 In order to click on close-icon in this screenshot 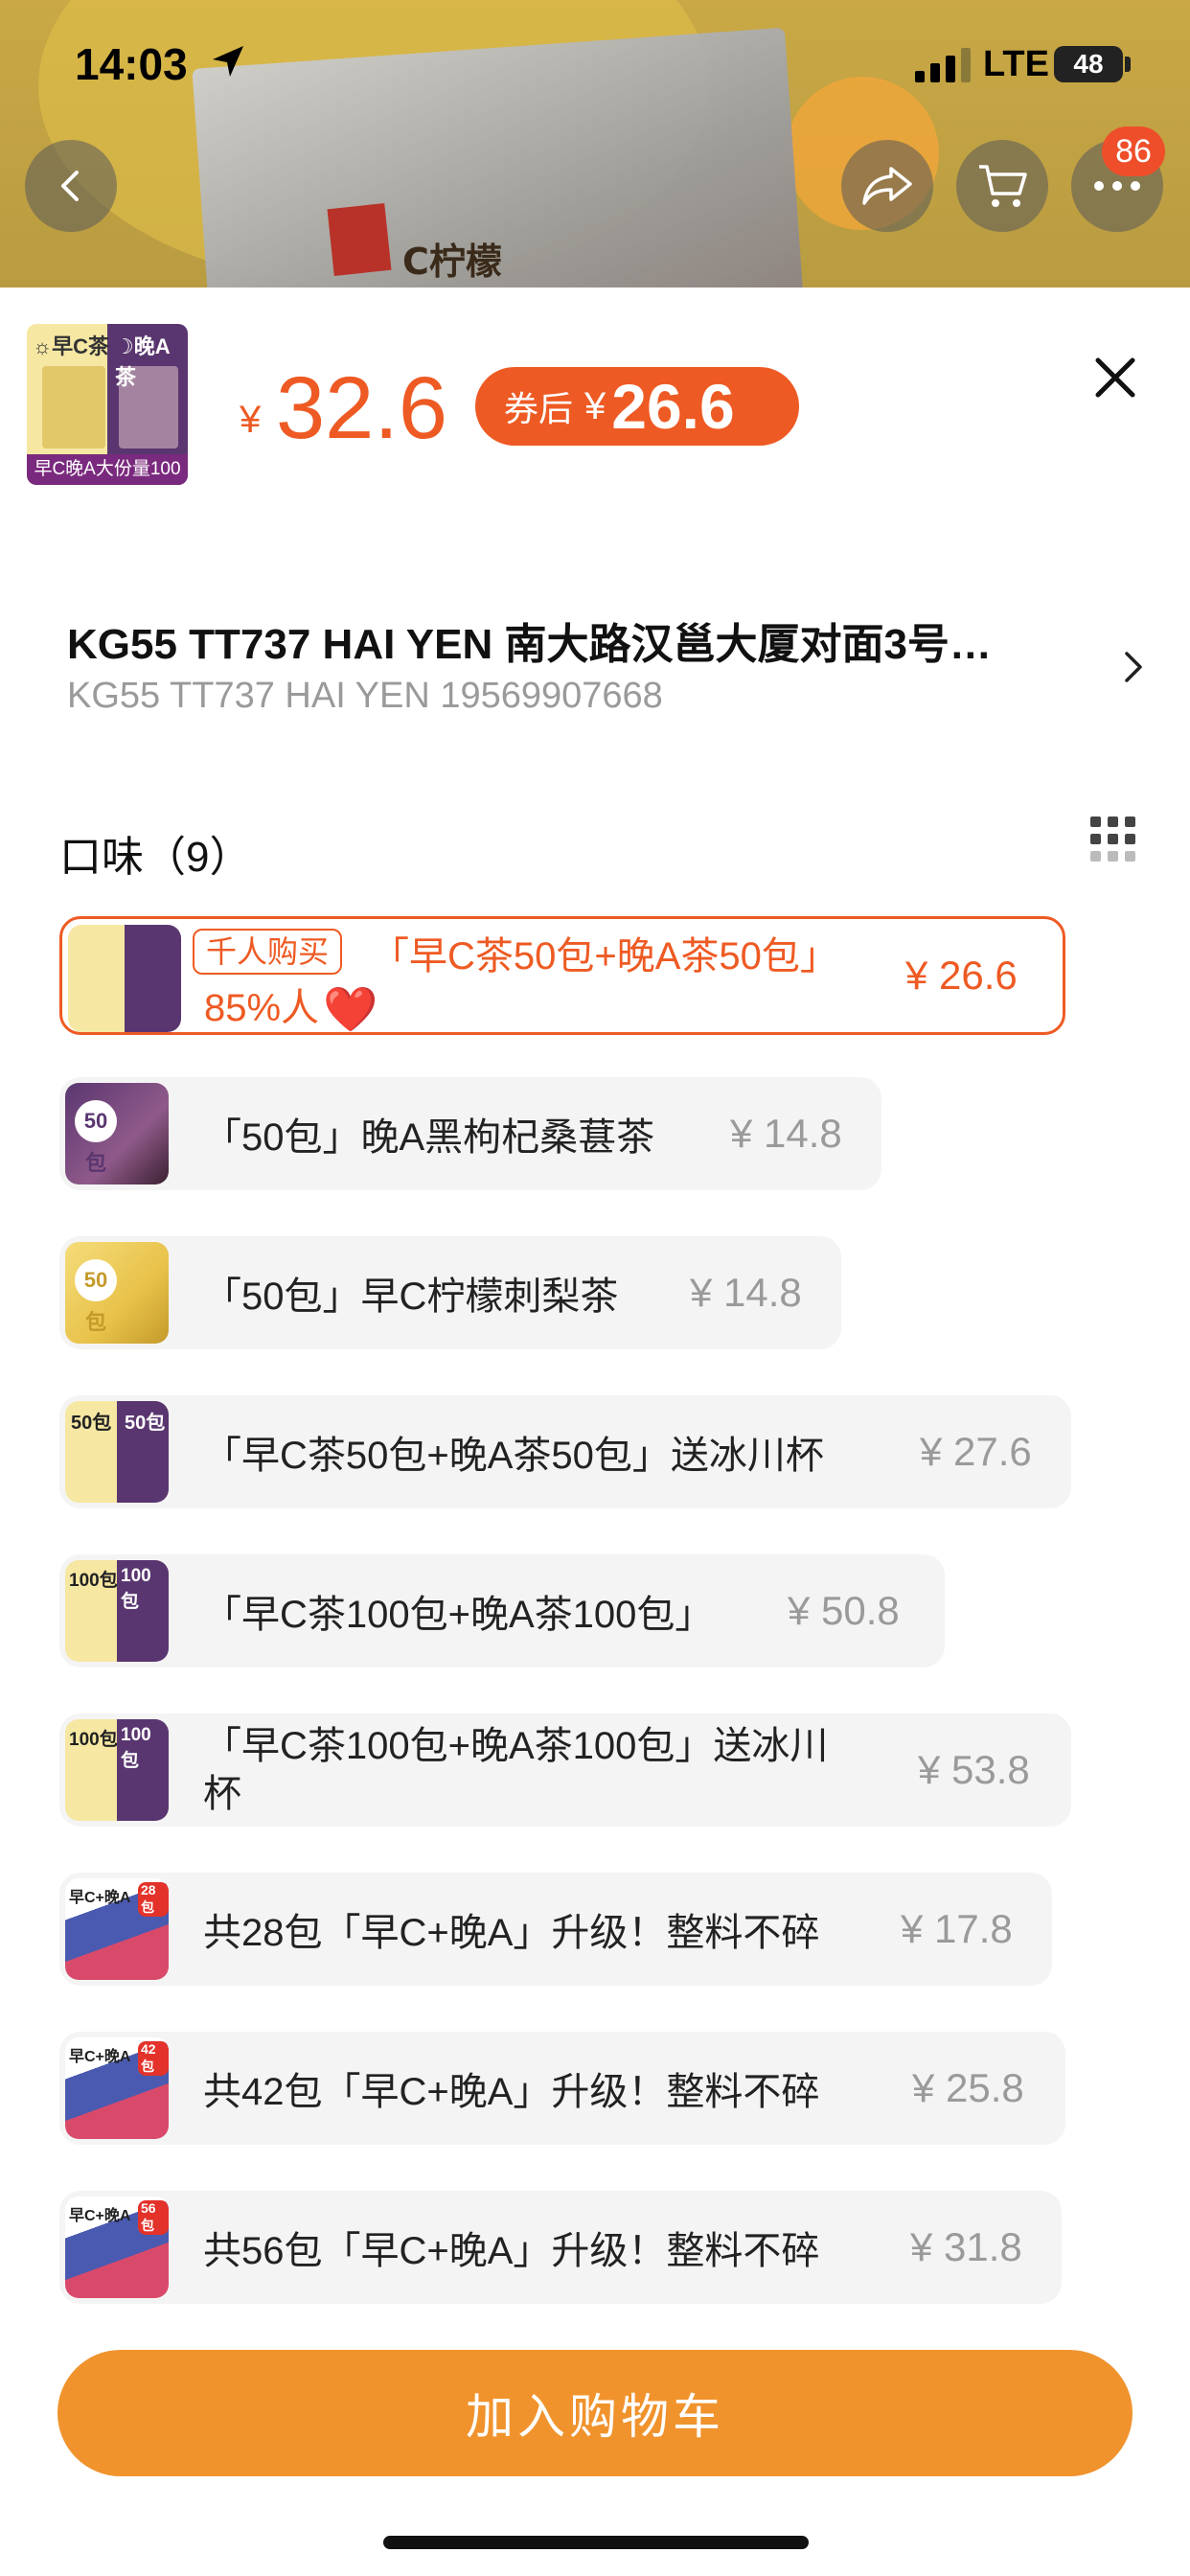, I will do `click(1115, 377)`.